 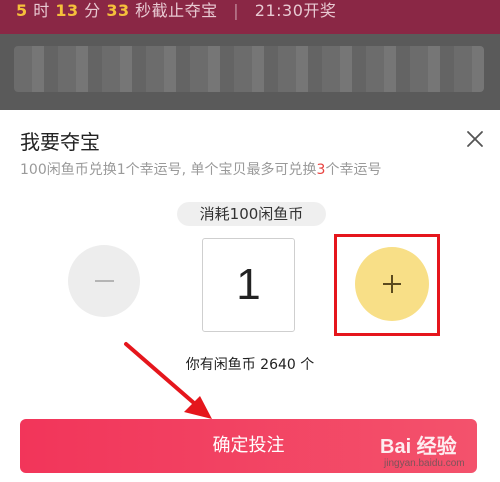 What do you see at coordinates (251, 214) in the screenshot?
I see `cost-badge: 消耗100闲鱼币` at bounding box center [251, 214].